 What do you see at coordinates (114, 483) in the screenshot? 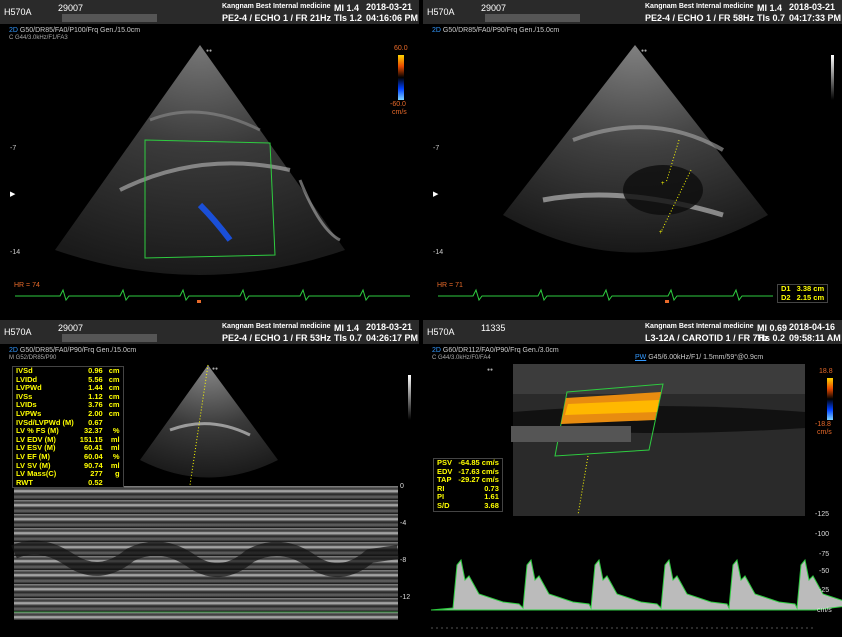
I see `measure-unit` at bounding box center [114, 483].